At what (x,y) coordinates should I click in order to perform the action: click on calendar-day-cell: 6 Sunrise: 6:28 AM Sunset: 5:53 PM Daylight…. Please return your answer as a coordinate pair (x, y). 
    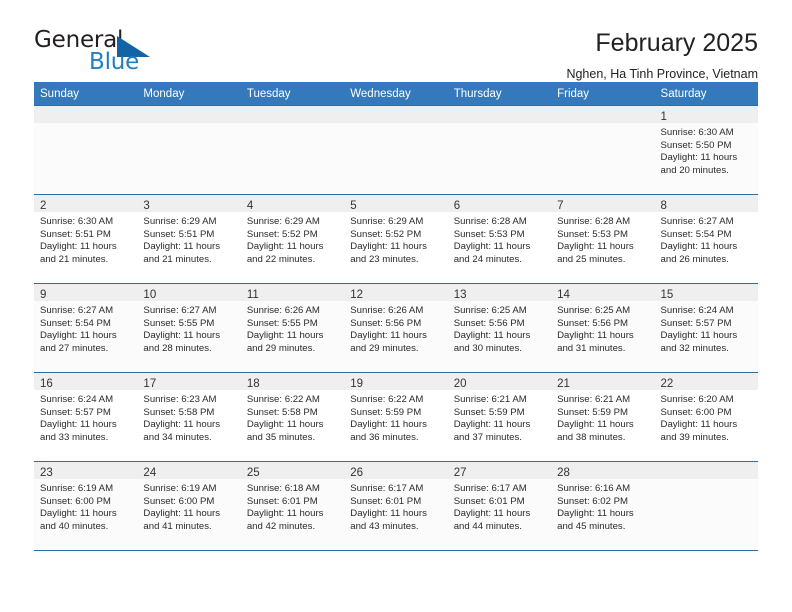
    Looking at the image, I should click on (499, 239).